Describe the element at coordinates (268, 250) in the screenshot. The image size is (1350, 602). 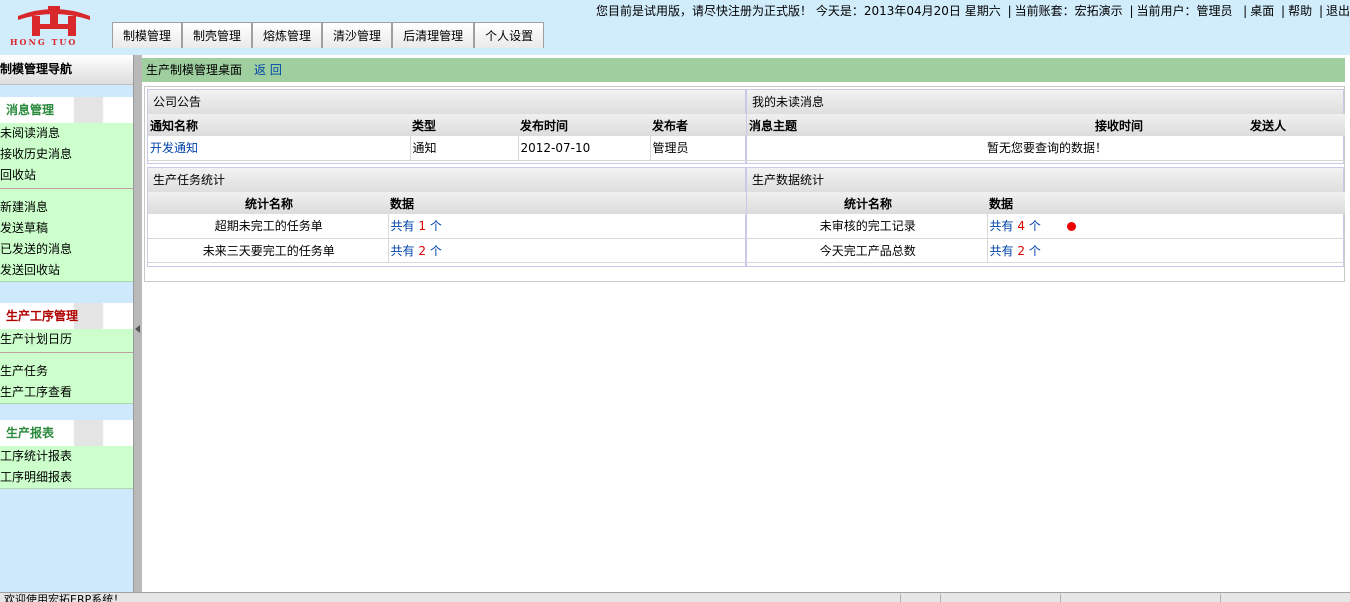
I see `stat-name: 未来三天要完工的任务单` at that location.